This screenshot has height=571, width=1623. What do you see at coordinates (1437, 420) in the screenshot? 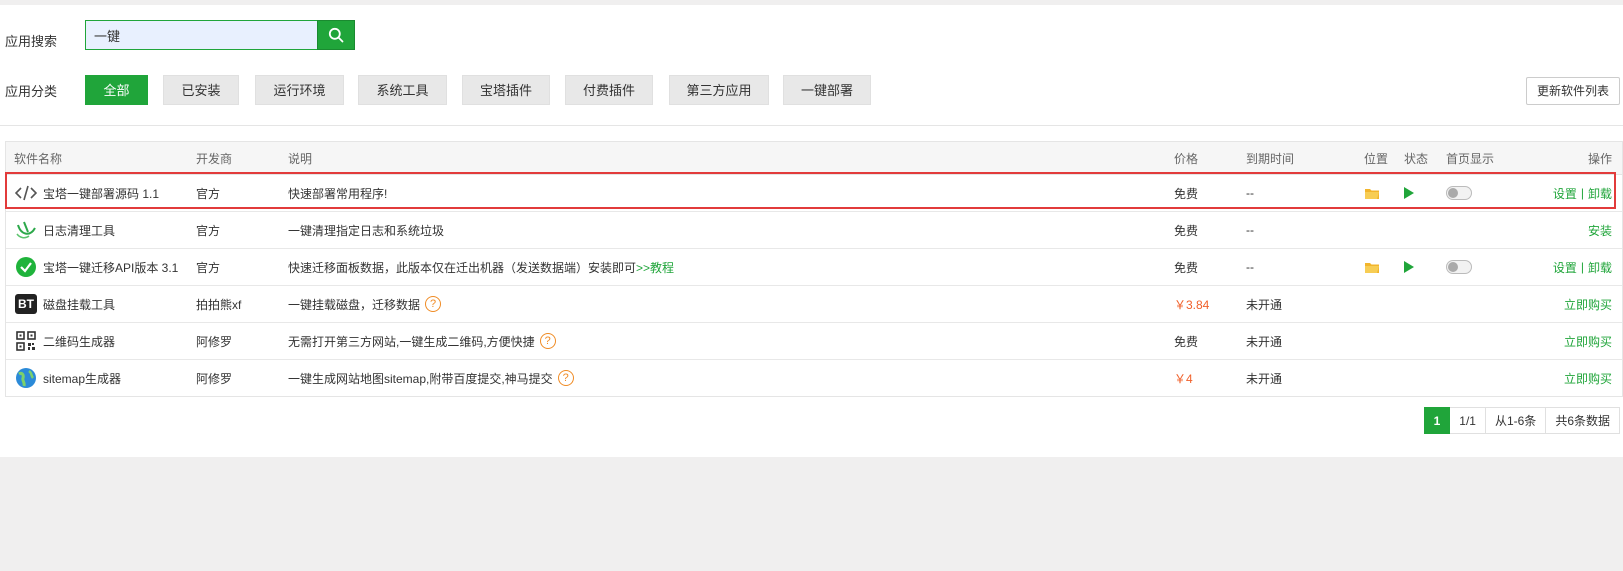
I see `page-current: 1` at bounding box center [1437, 420].